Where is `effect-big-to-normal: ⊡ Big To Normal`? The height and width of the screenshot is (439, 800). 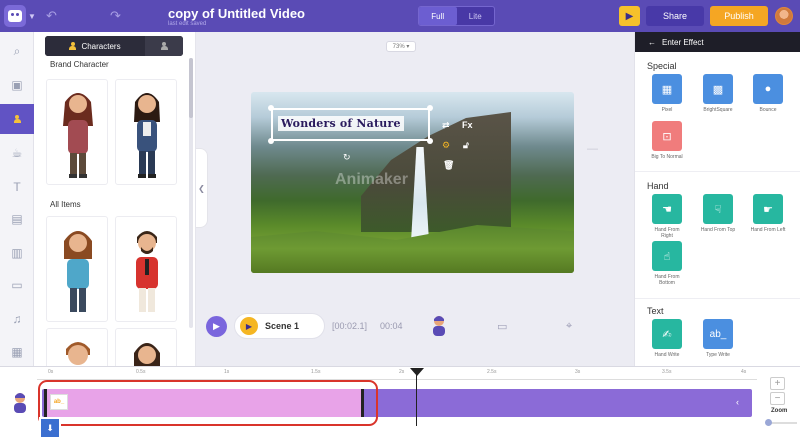 effect-big-to-normal: ⊡ Big To Normal is located at coordinates (667, 140).